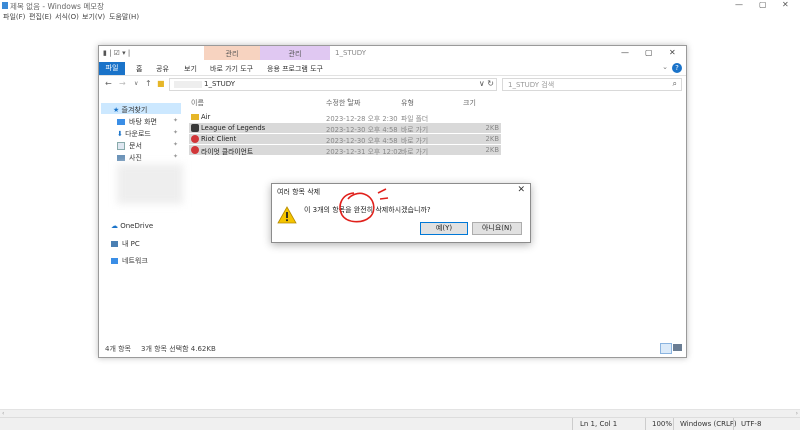  I want to click on folder-icon: ■, so click(161, 83).